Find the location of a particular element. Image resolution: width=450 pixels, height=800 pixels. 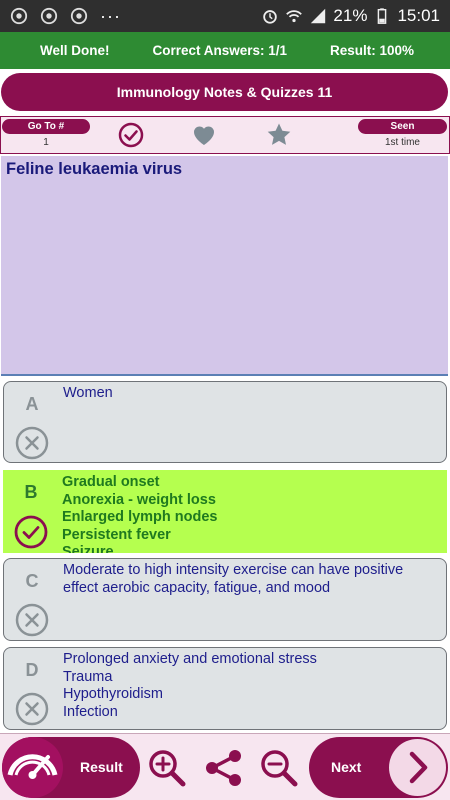

score-message: Well Done! is located at coordinates (75, 50).